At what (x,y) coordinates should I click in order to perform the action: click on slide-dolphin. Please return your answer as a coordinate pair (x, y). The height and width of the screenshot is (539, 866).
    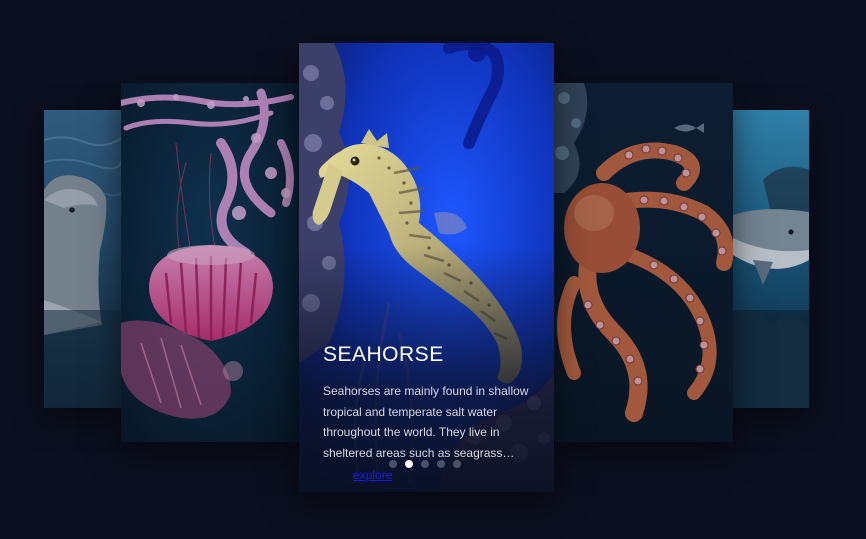
    Looking at the image, I should click on (83, 259).